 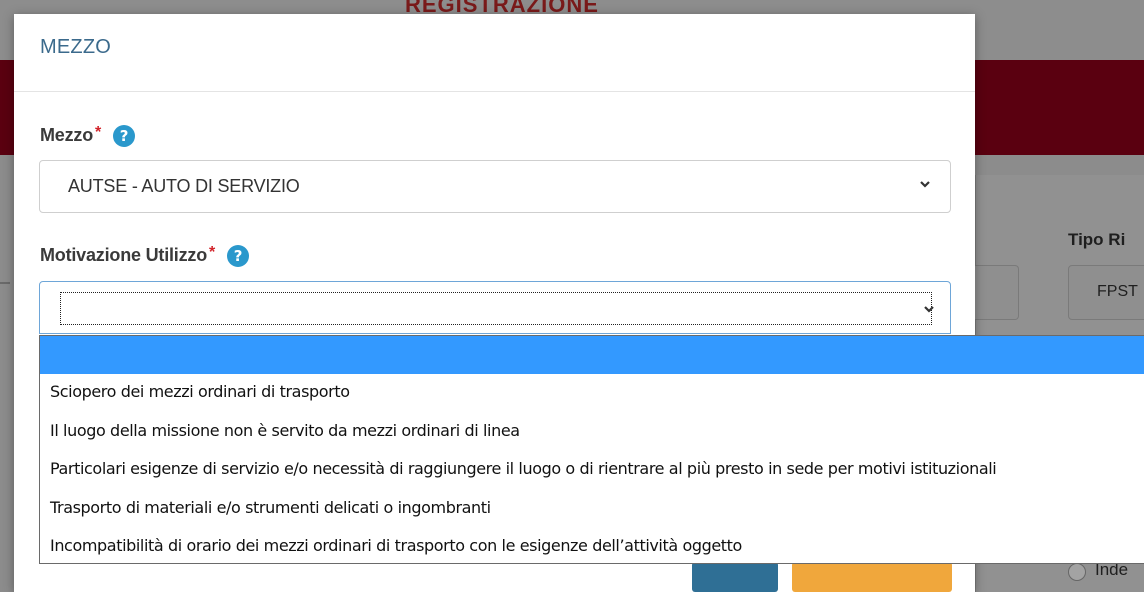 I want to click on background-tipo-input: FPST, so click(x=1106, y=292).